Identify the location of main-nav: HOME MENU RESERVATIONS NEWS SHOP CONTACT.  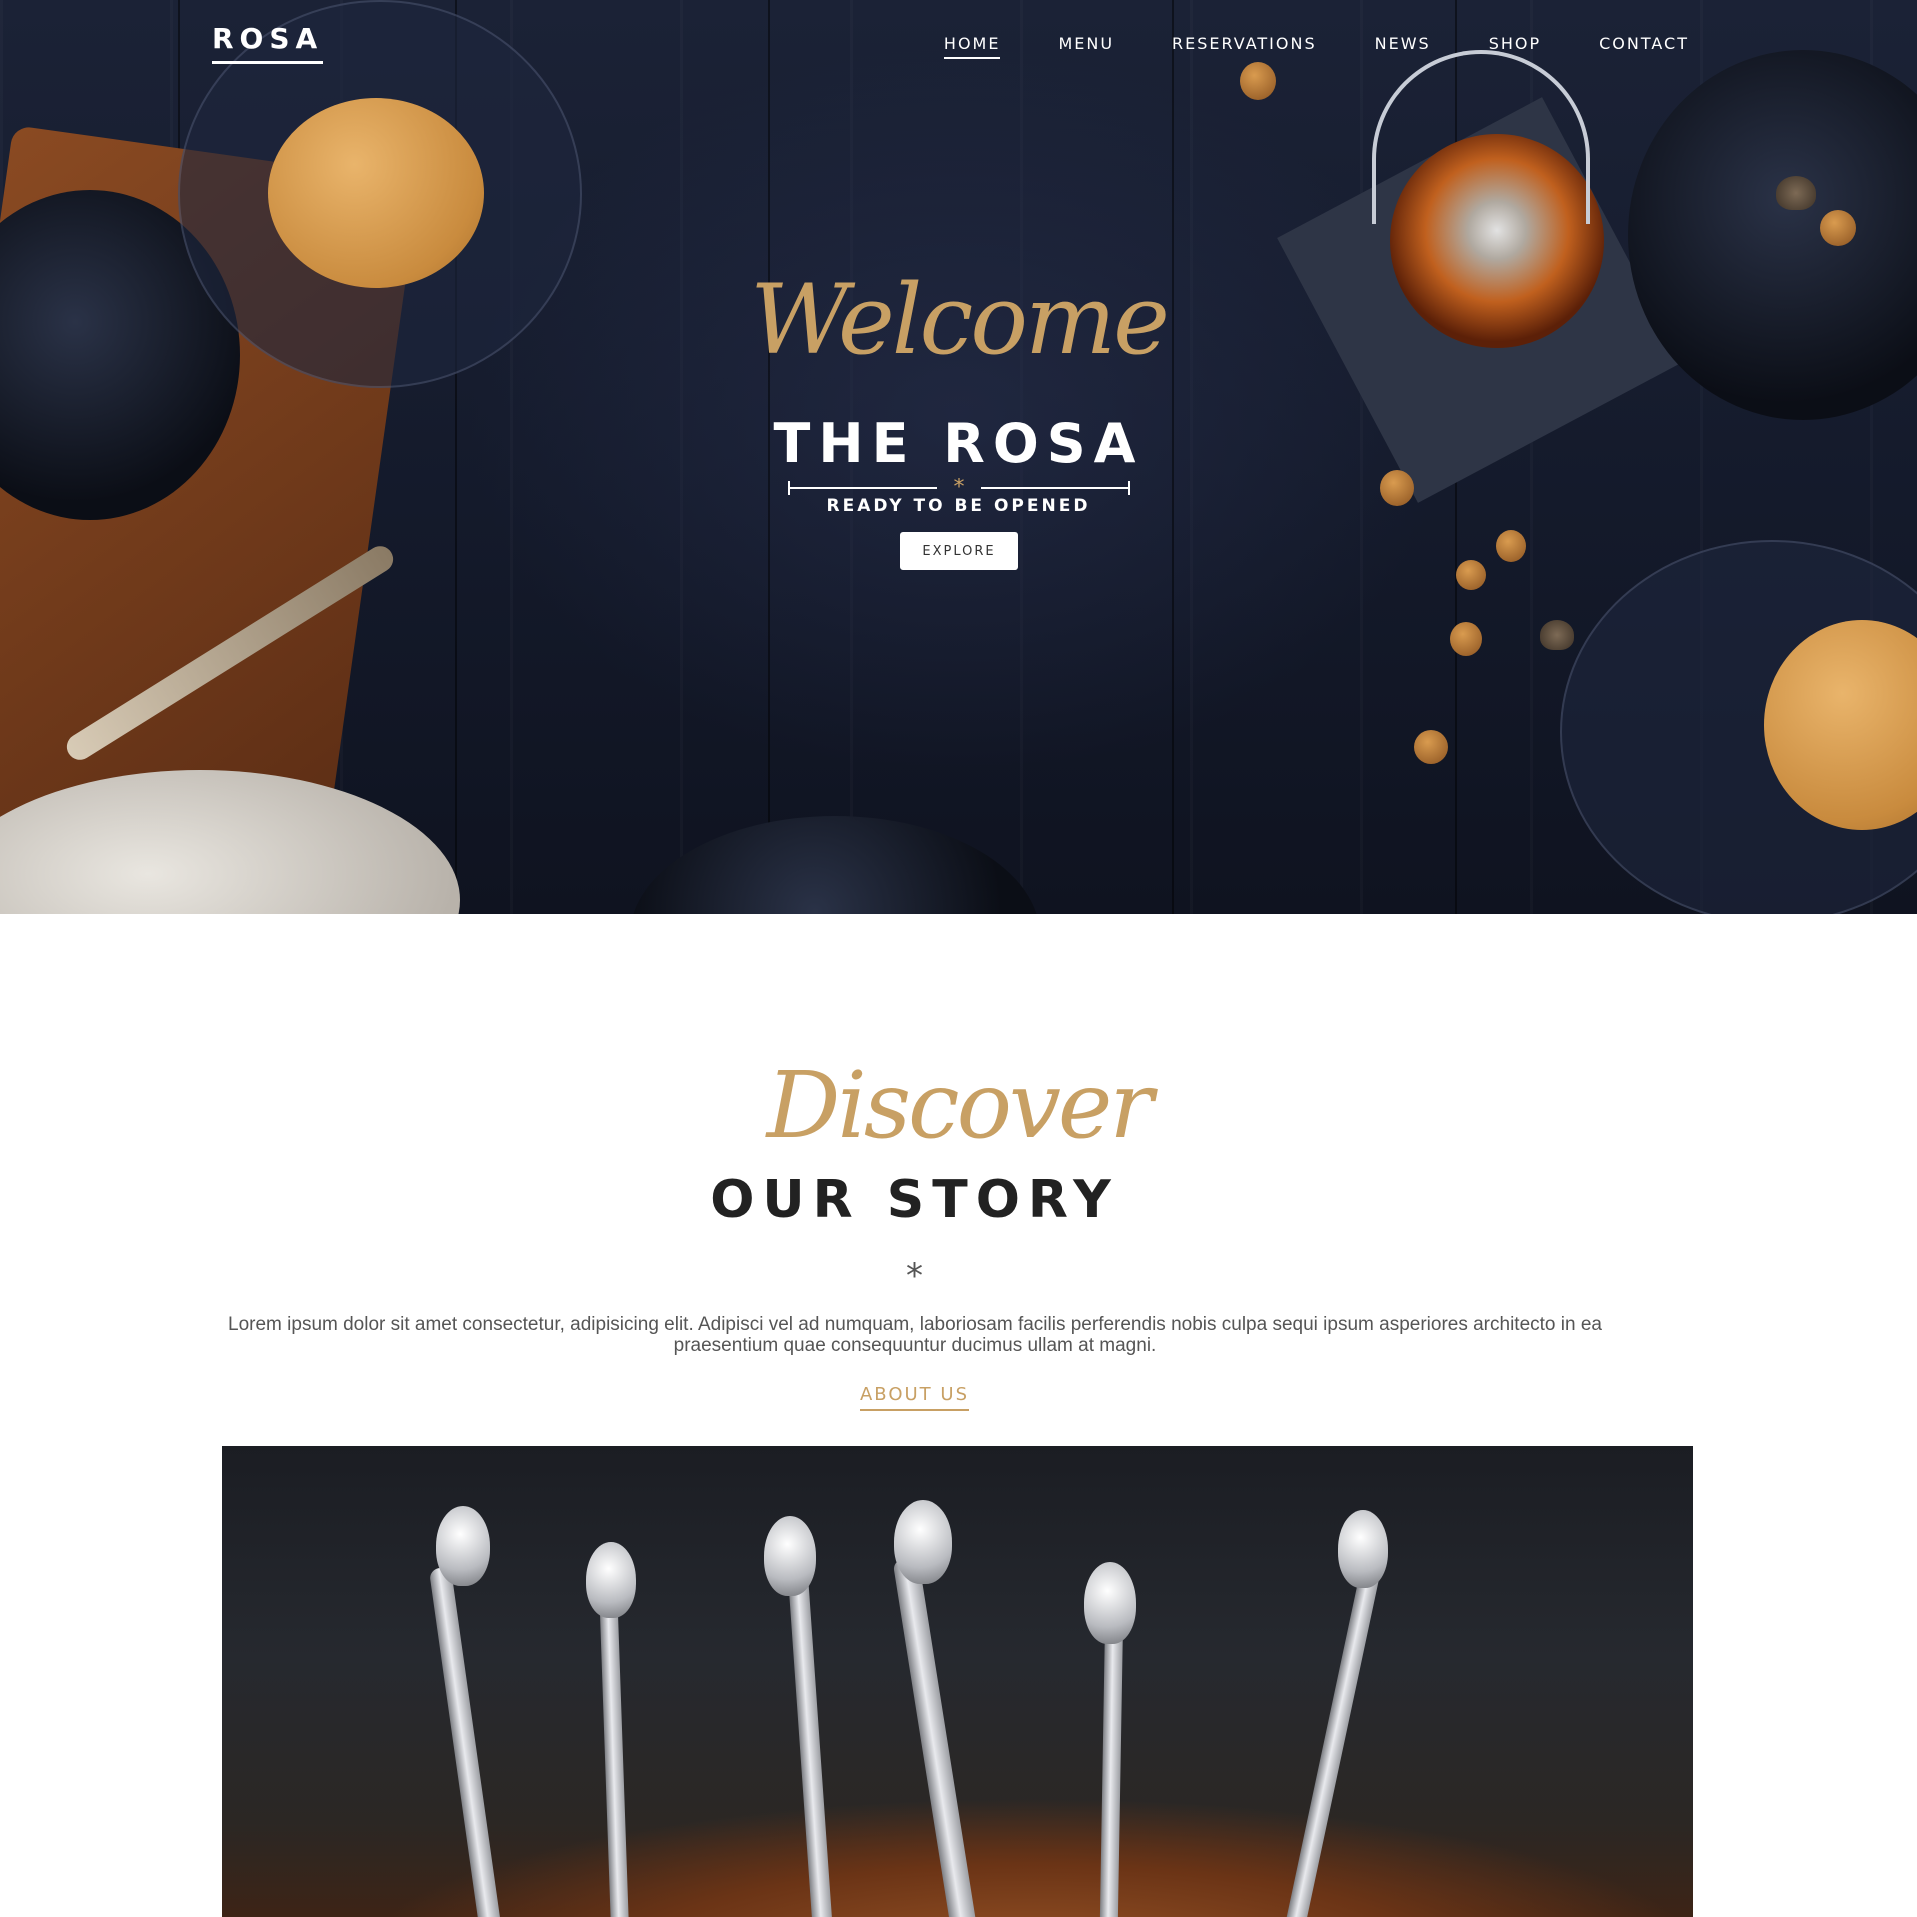
(1287, 46).